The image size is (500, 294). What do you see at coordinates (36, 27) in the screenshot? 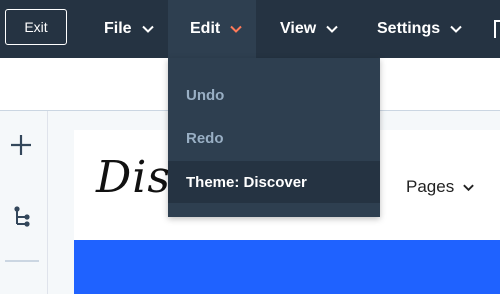
I see `exit-button: Exit` at bounding box center [36, 27].